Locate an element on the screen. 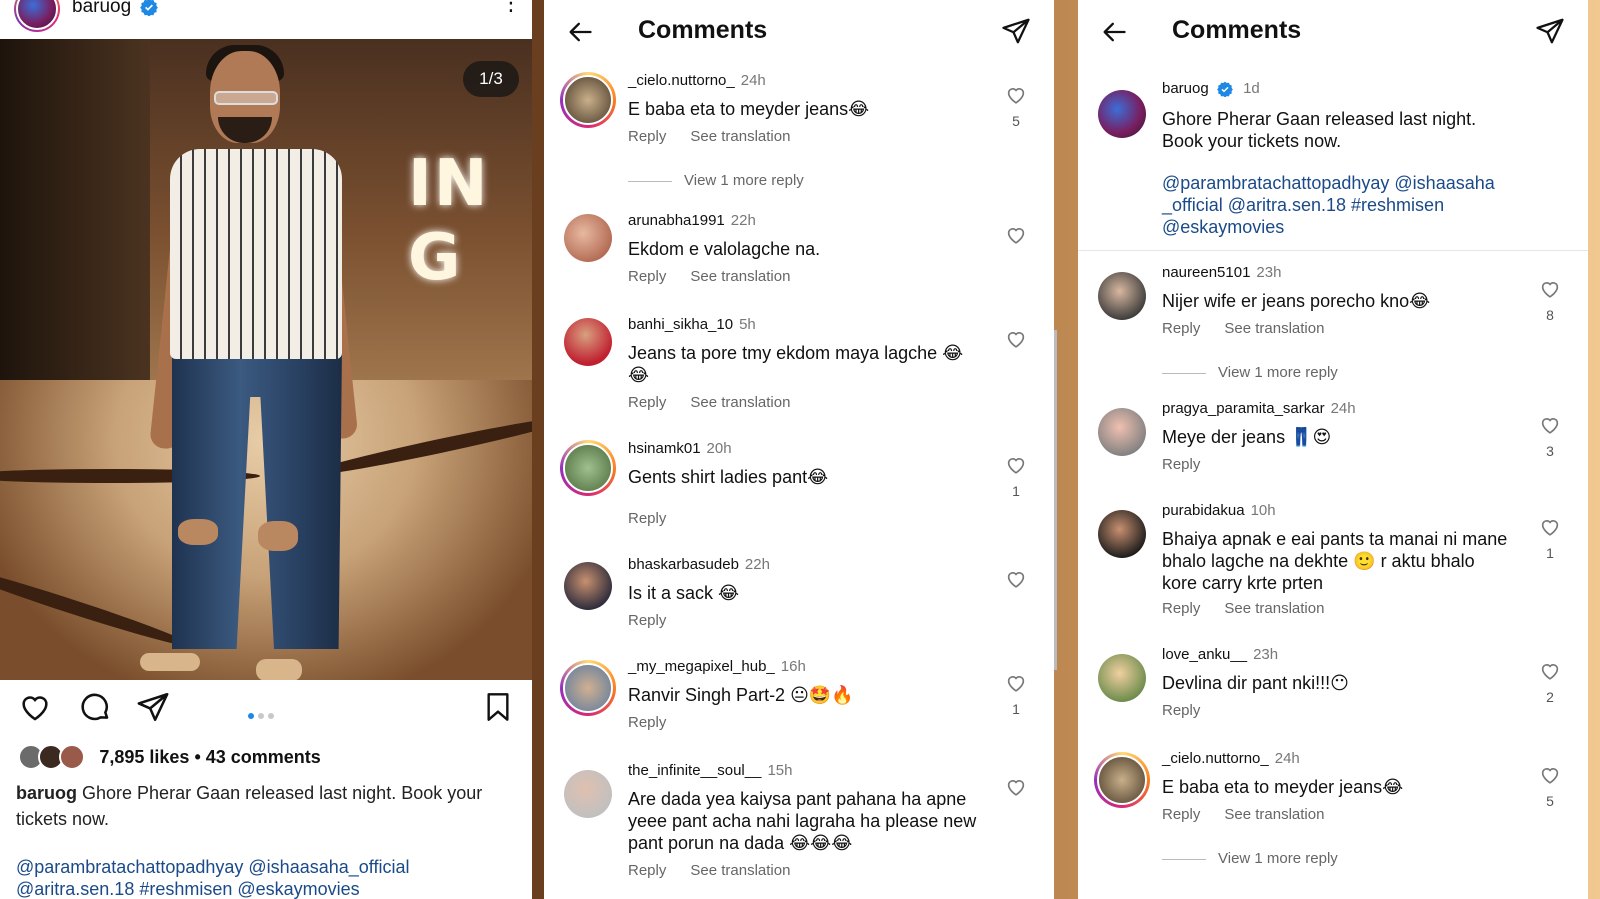 Image resolution: width=1600 pixels, height=899 pixels. comment-text: Jeans ta pore tmy ekdom maya lagche 😂 😂 is located at coordinates (796, 364).